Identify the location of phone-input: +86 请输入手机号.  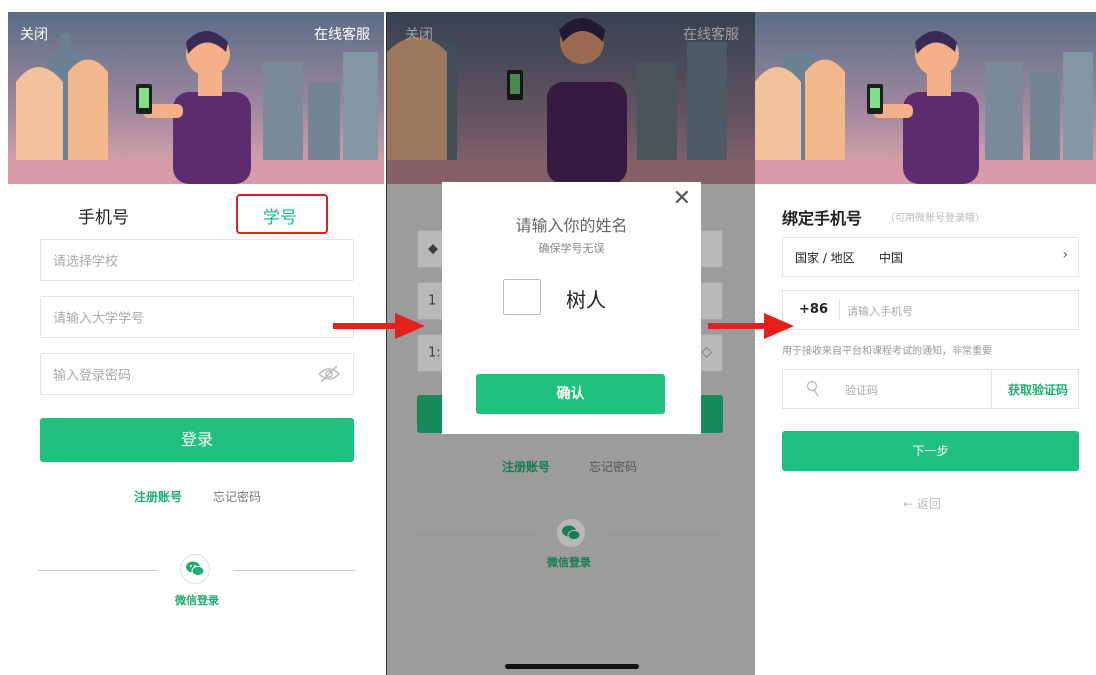
(930, 310).